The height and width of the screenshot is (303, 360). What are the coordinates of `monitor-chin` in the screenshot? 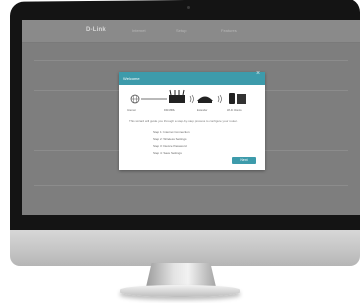 It's located at (185, 248).